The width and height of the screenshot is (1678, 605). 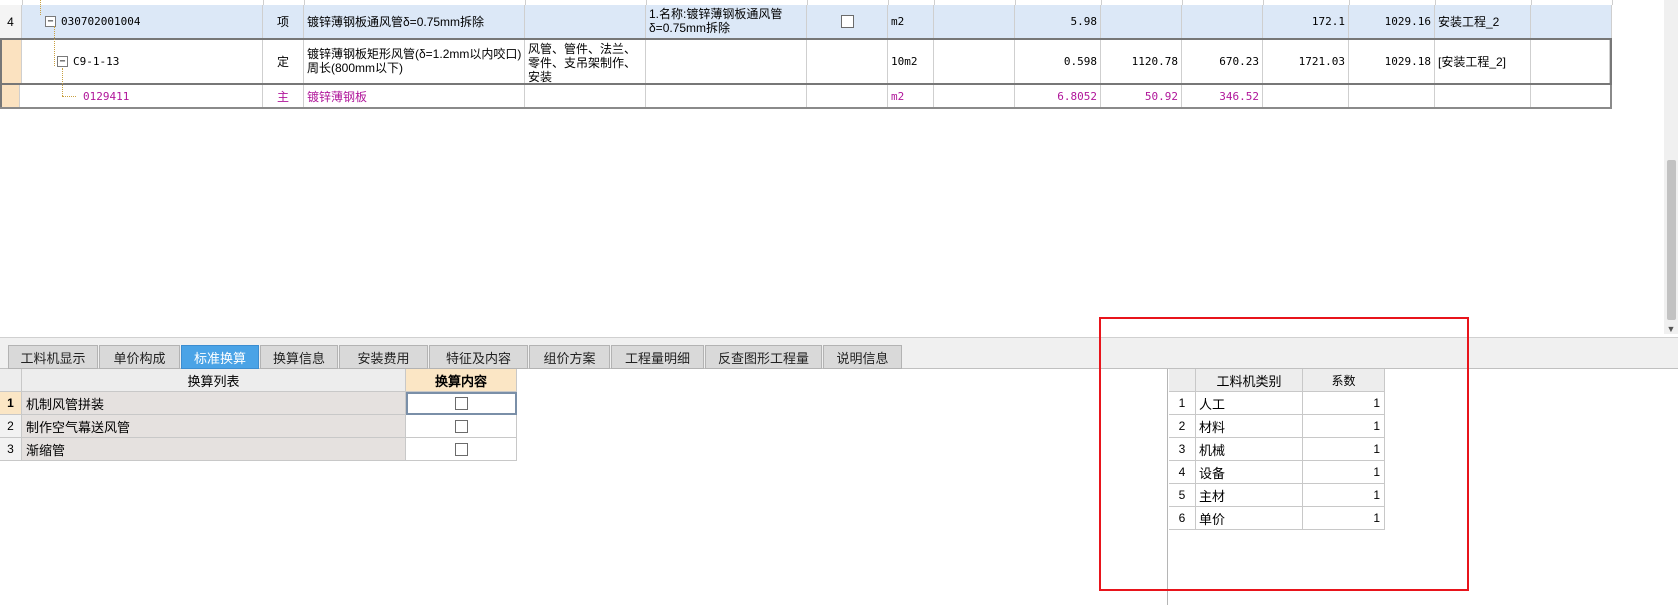 What do you see at coordinates (11, 449) in the screenshot?
I see `row-number: 3` at bounding box center [11, 449].